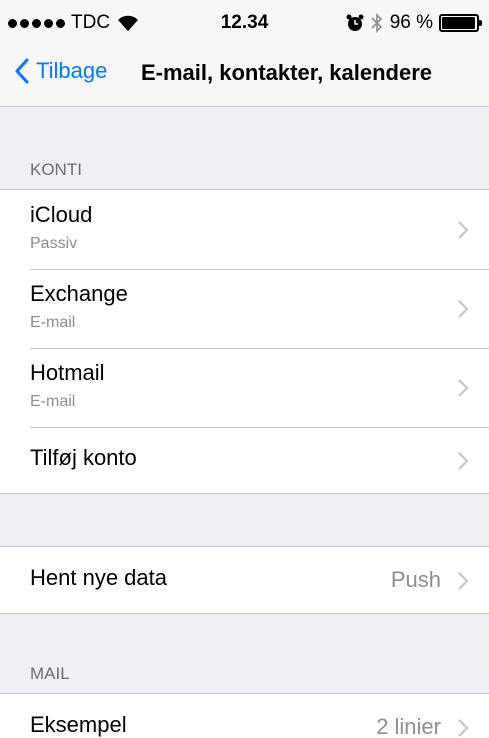 The height and width of the screenshot is (738, 489). What do you see at coordinates (83, 457) in the screenshot?
I see `add-account-label: Tilføj konto` at bounding box center [83, 457].